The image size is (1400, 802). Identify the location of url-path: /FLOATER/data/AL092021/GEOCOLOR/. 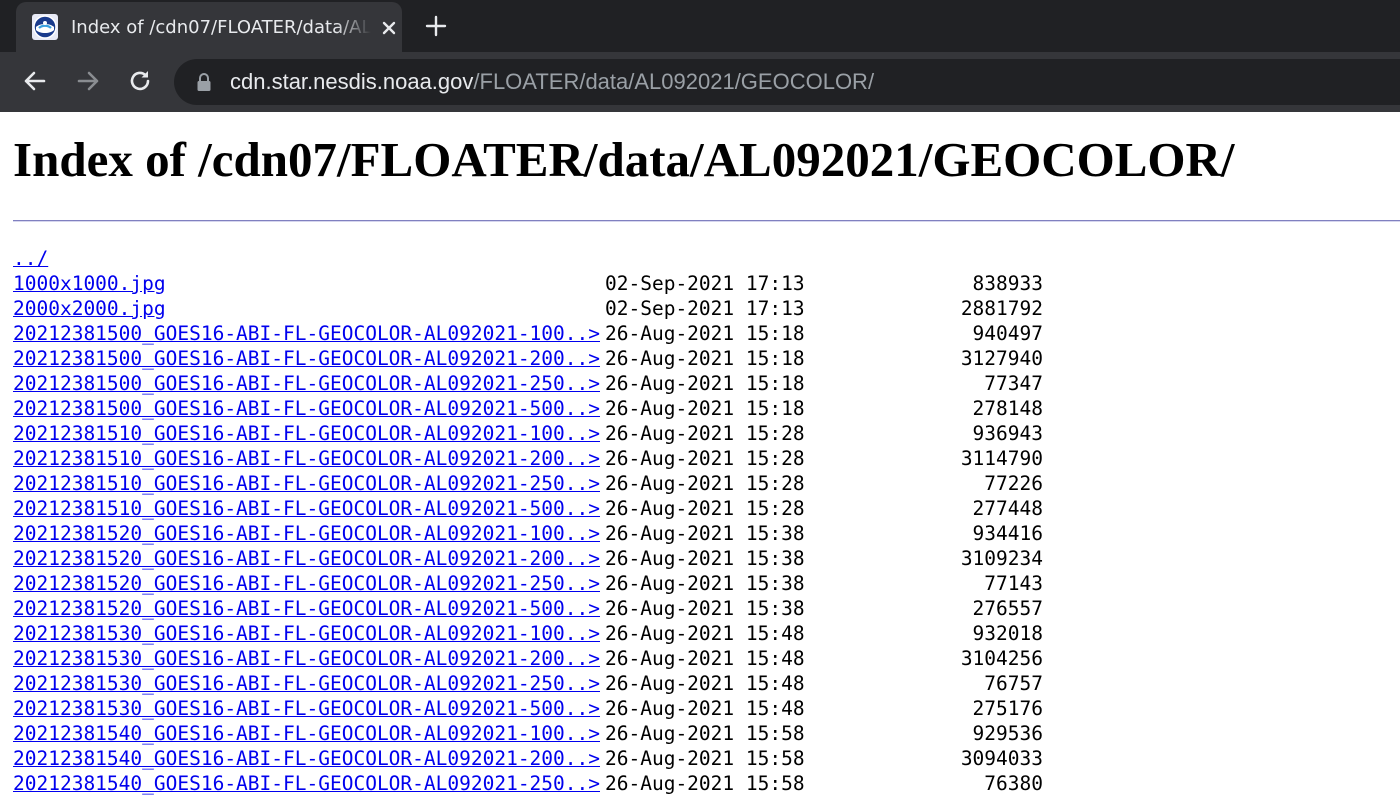
(674, 81).